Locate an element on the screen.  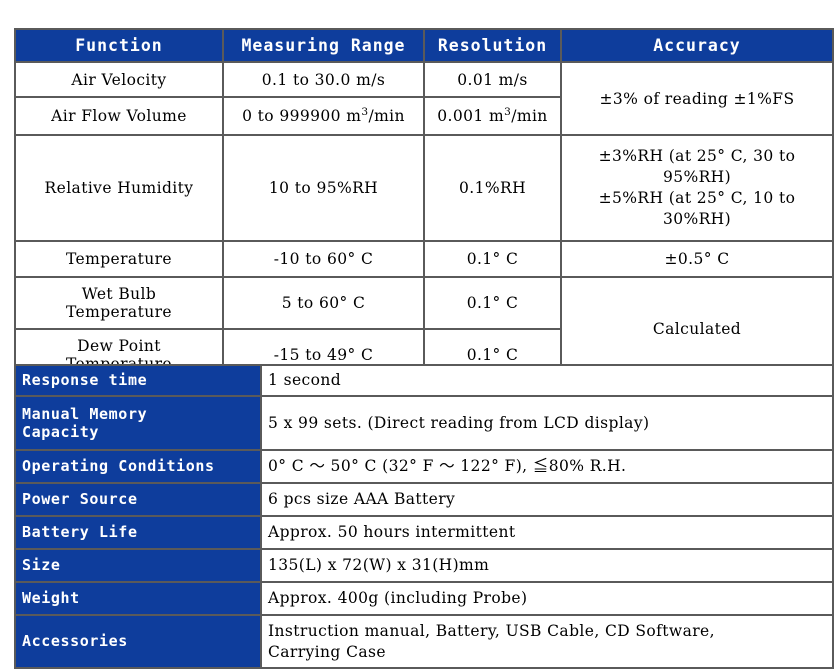
cell-range-relative-humidity: 10 to 95%RH is located at coordinates (323, 188).